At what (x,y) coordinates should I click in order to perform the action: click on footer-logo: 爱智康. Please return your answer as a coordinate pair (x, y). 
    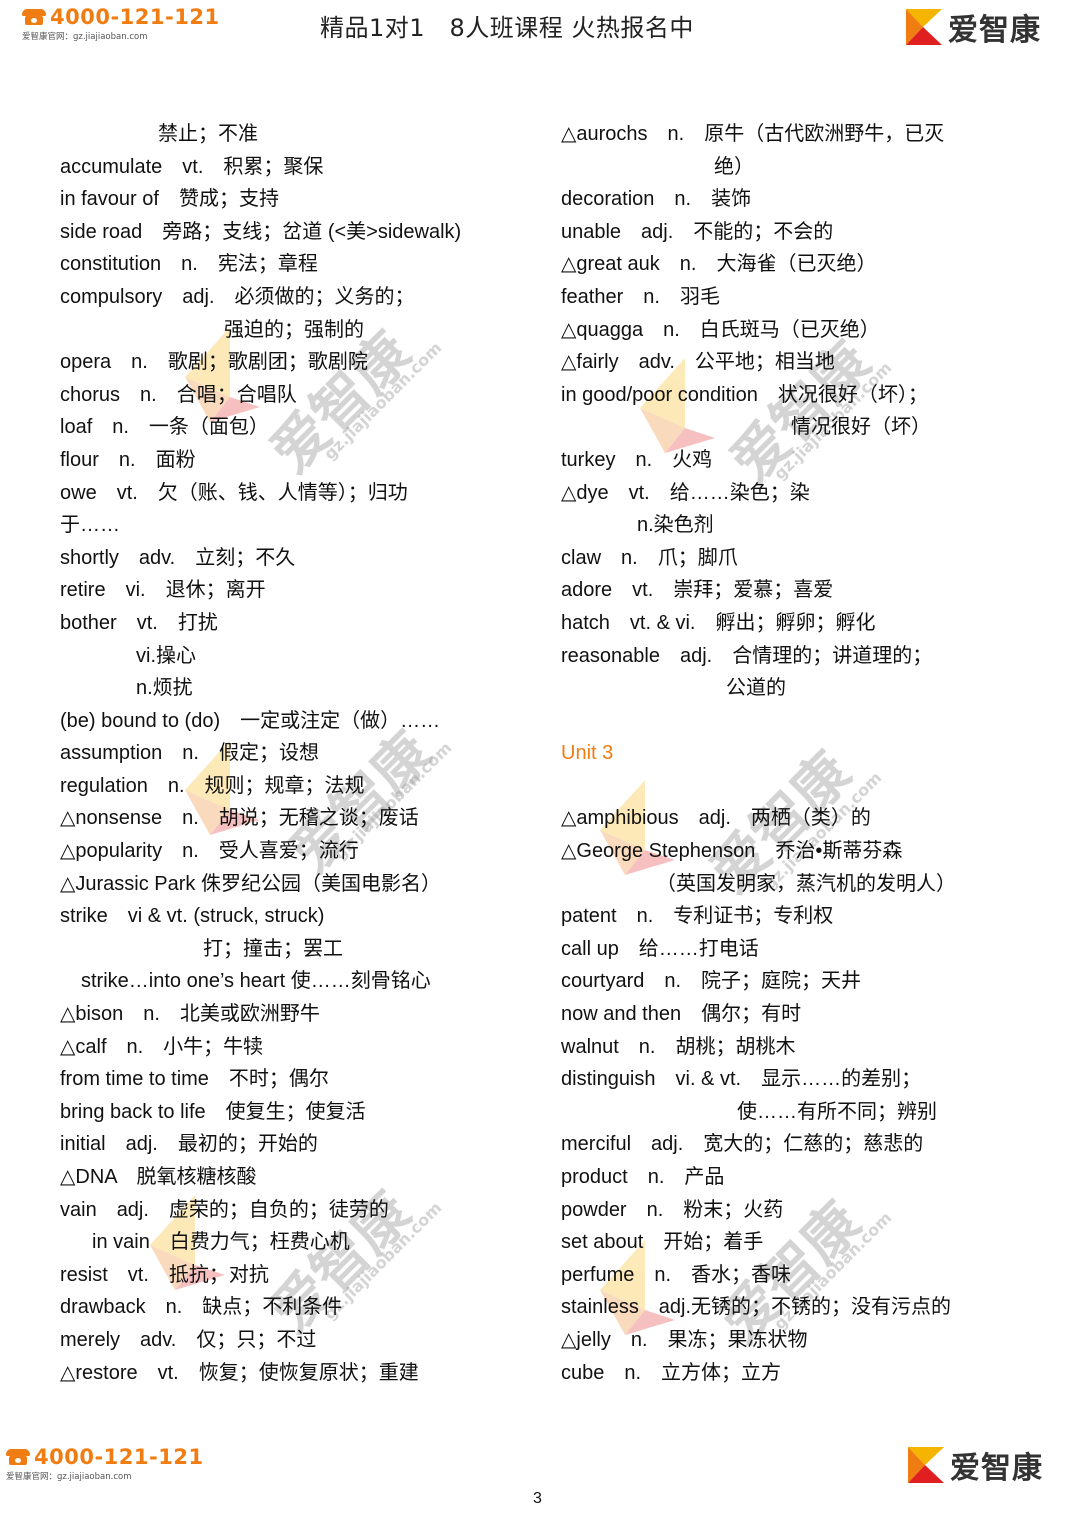
    Looking at the image, I should click on (975, 1465).